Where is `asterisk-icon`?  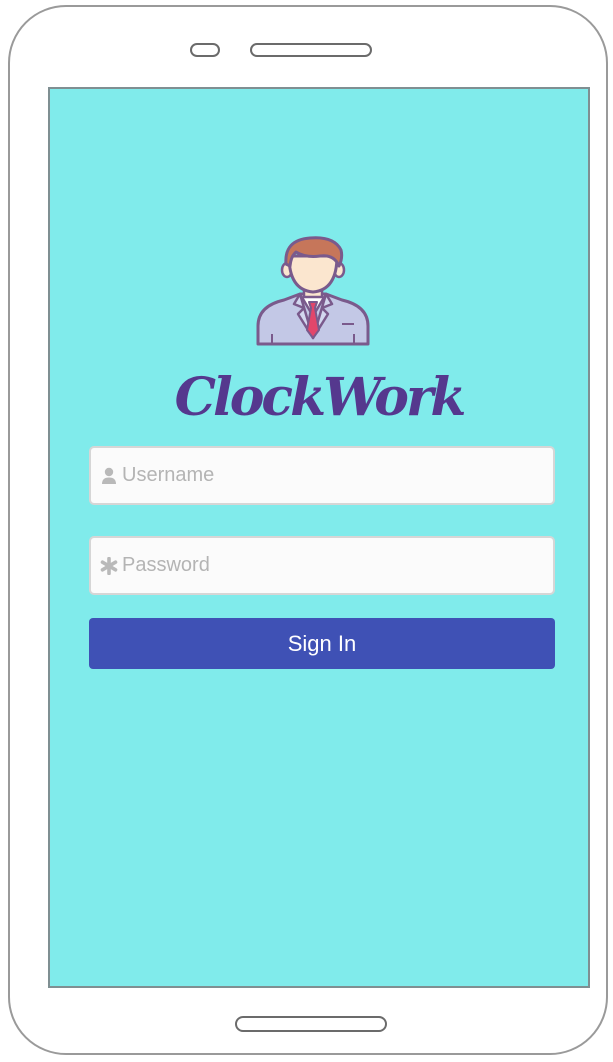
asterisk-icon is located at coordinates (109, 566).